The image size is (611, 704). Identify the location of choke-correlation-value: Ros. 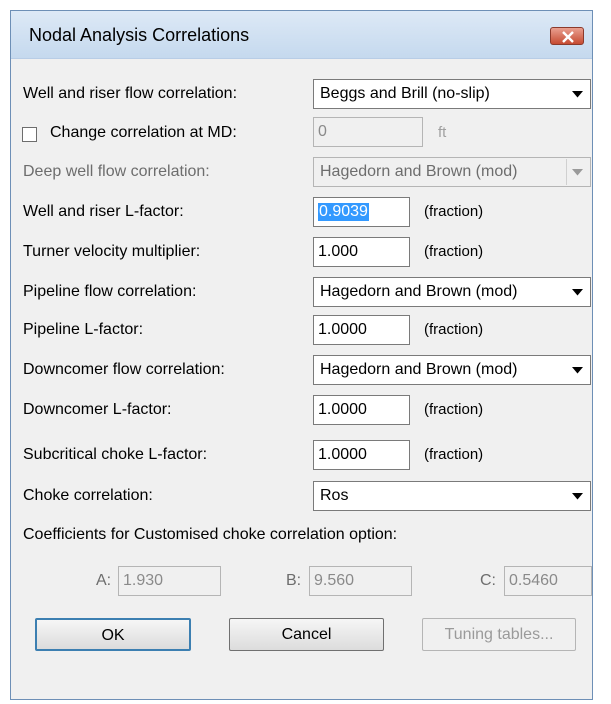
(334, 495).